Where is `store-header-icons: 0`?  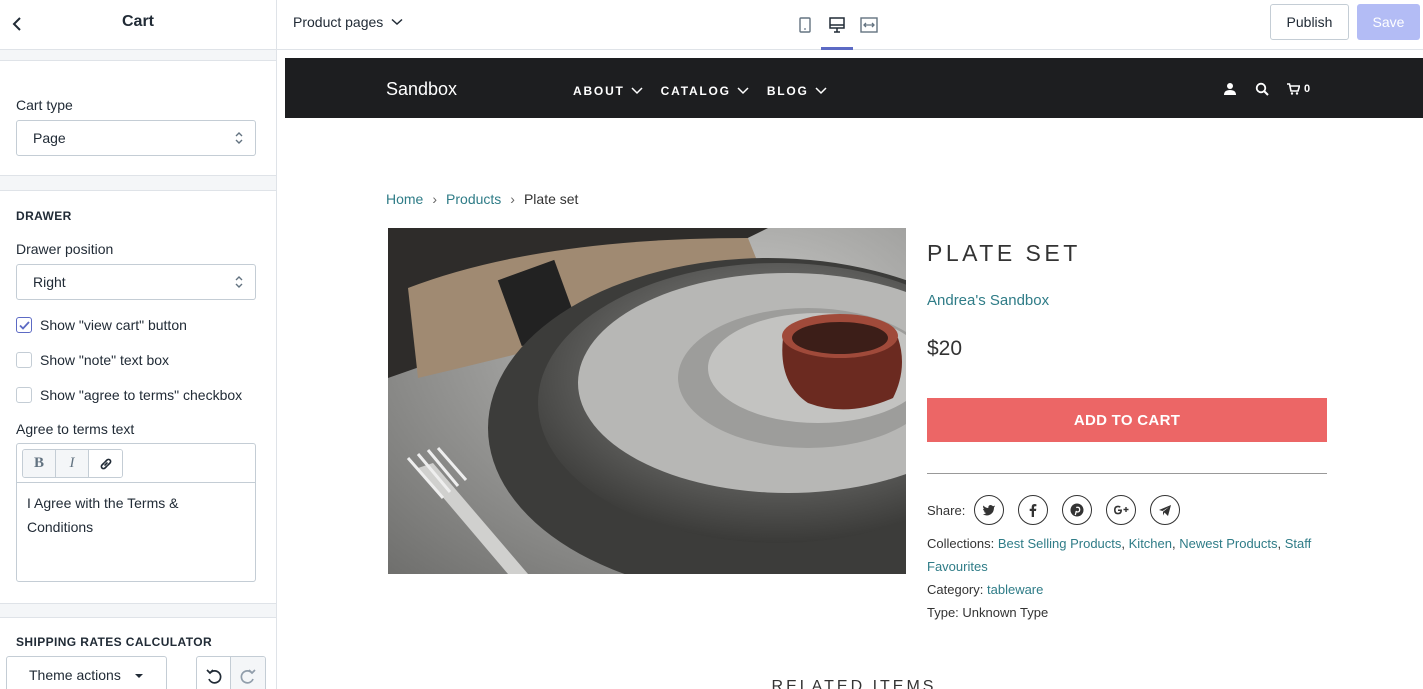 store-header-icons: 0 is located at coordinates (1266, 89).